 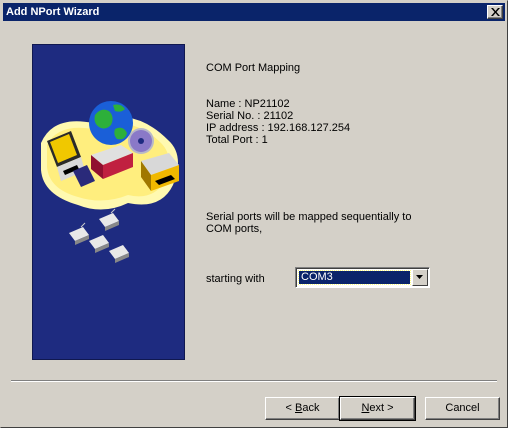 What do you see at coordinates (235, 279) in the screenshot?
I see `starting-with-label: starting with` at bounding box center [235, 279].